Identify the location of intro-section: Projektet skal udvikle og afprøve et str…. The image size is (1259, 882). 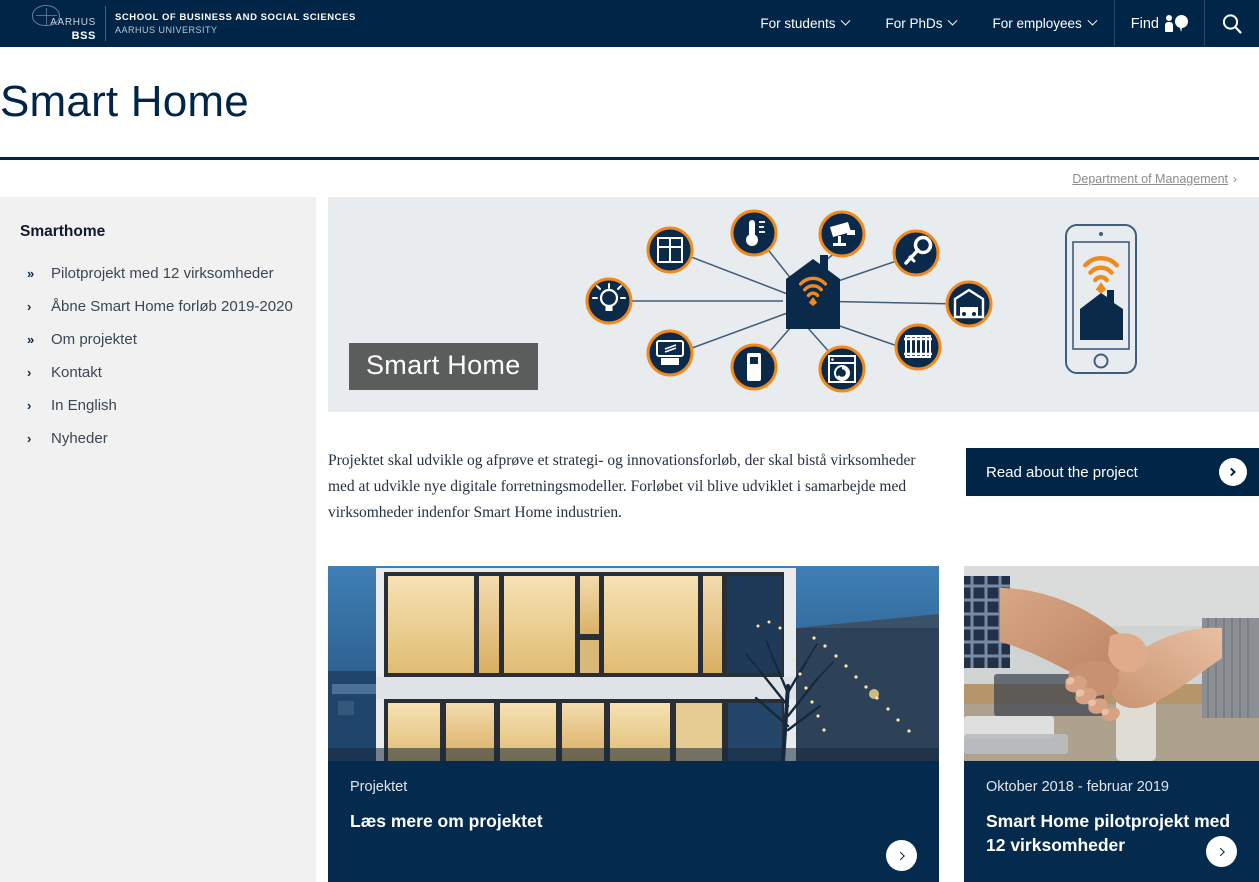
(793, 487).